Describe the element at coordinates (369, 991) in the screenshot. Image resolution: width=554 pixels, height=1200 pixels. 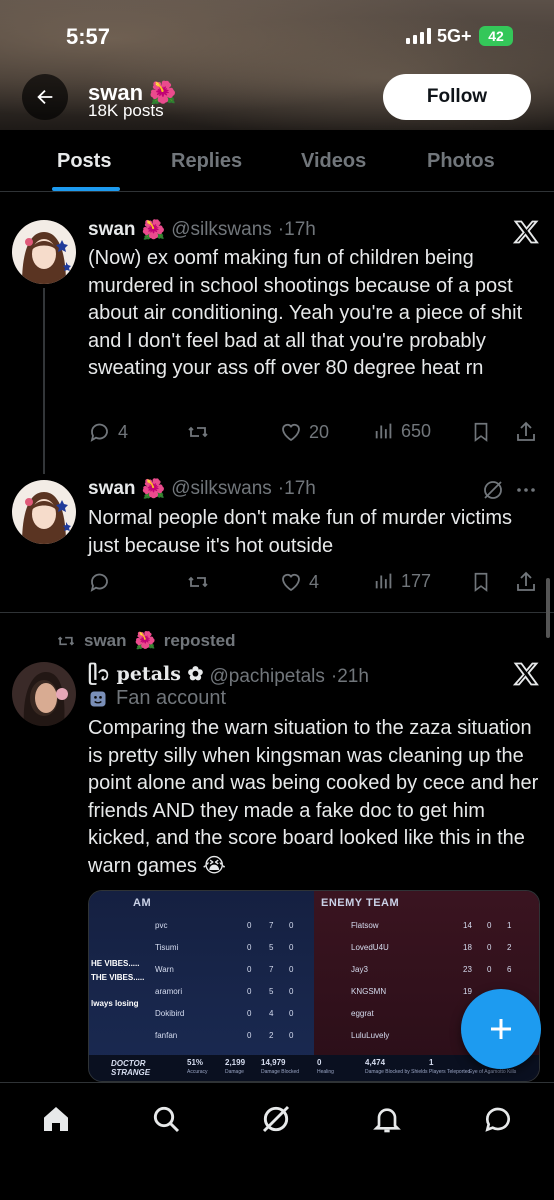
I see `enemy-player-name: KNGSMN` at that location.